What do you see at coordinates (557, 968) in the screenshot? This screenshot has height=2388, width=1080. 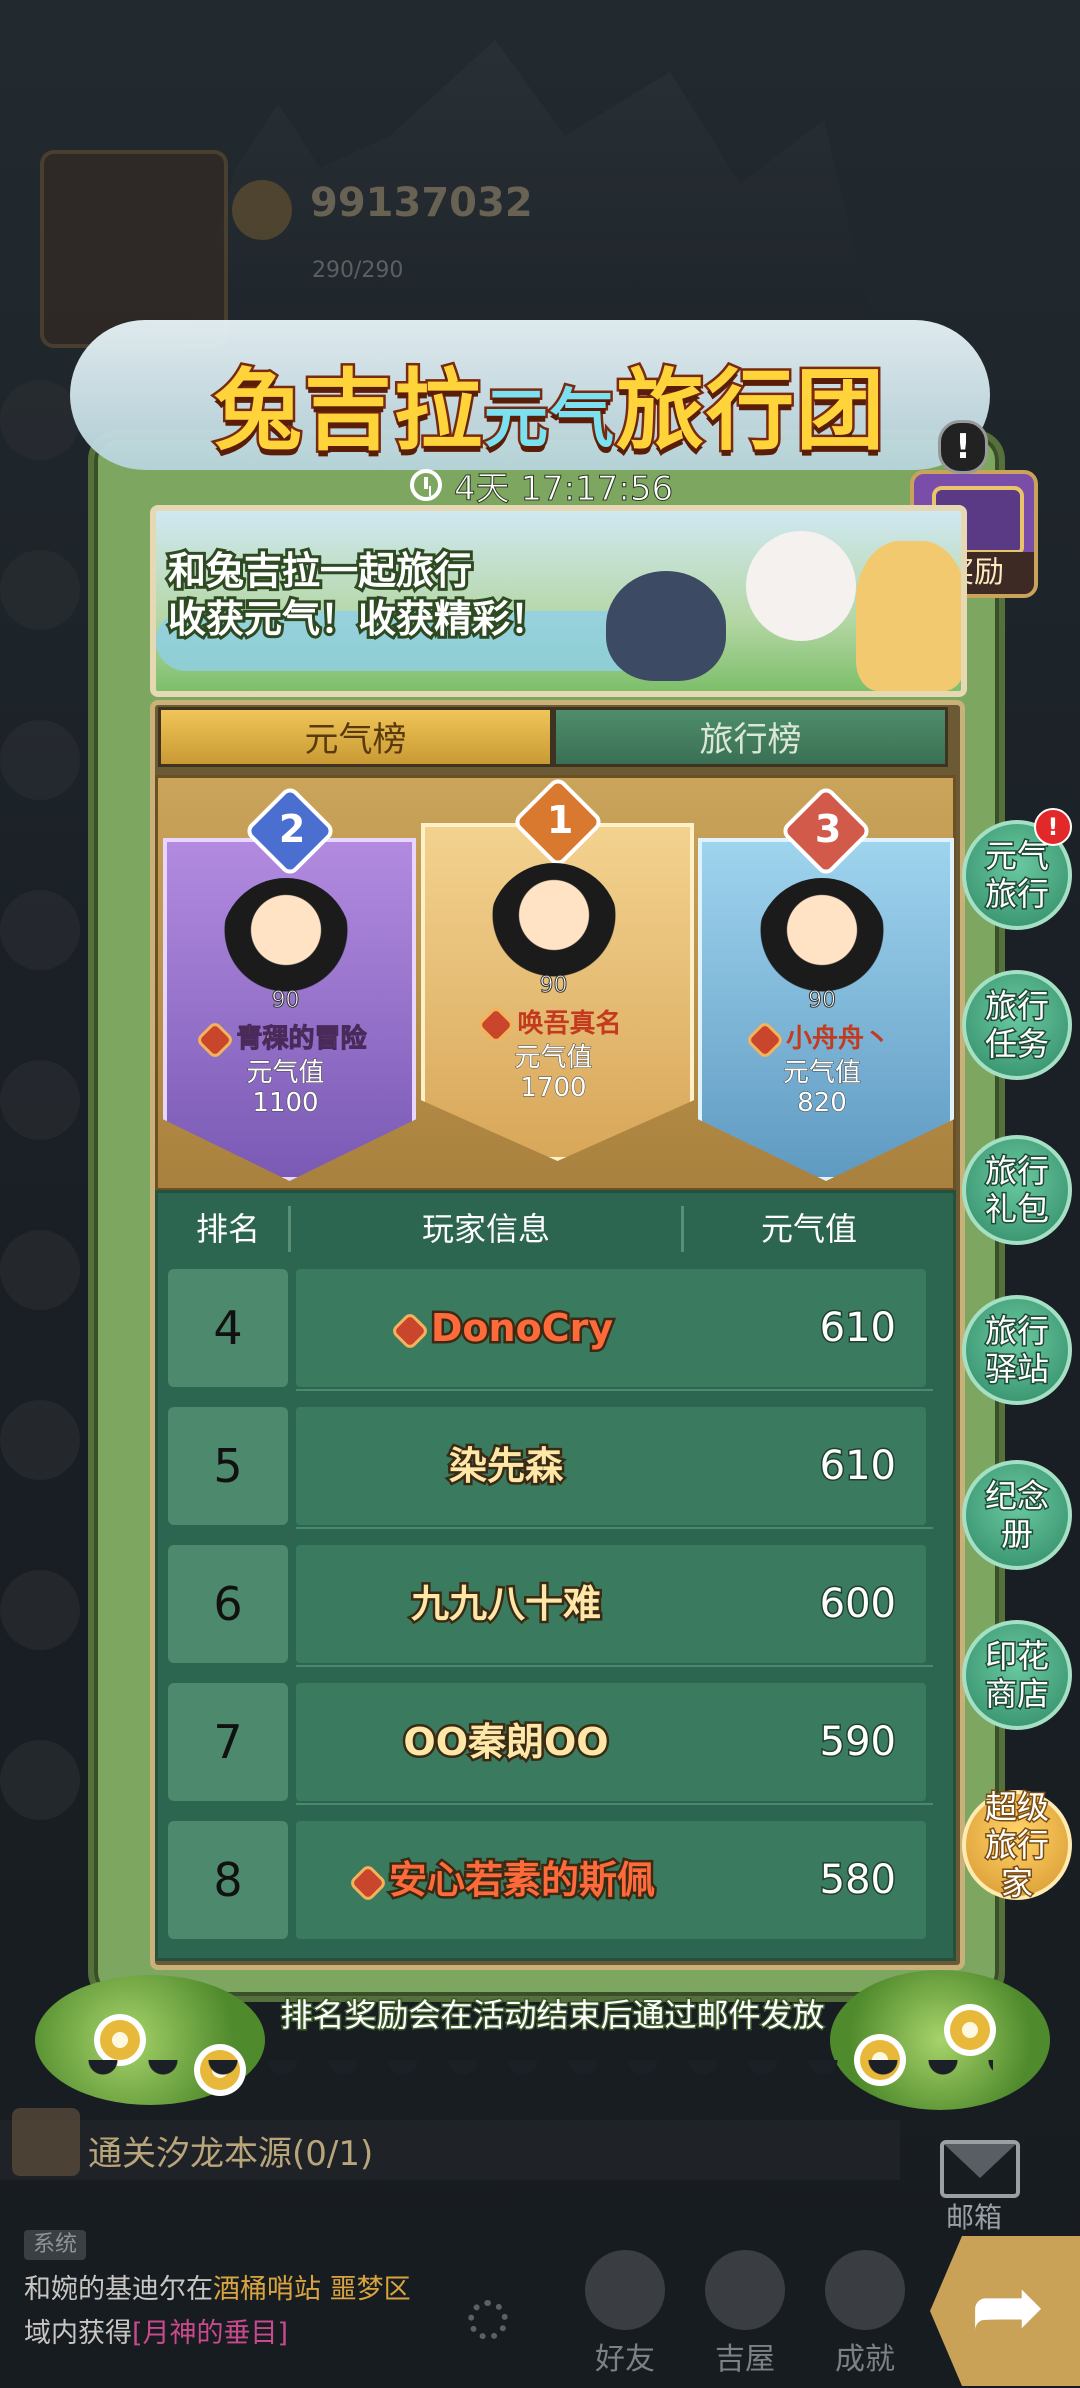 I see `podium-card-rank-1: 1 90 唤吾真名 元气值 1700` at bounding box center [557, 968].